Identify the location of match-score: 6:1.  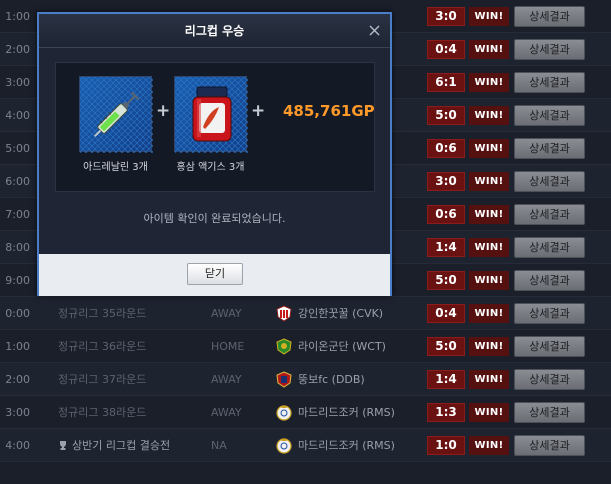
(446, 82).